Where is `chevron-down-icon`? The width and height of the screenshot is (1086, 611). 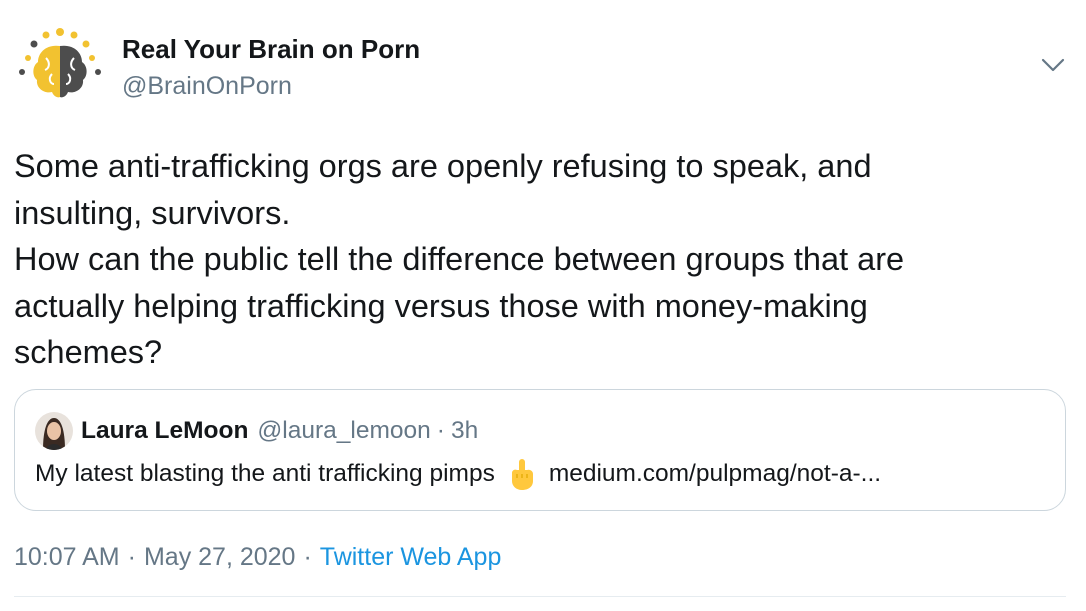
chevron-down-icon is located at coordinates (1053, 65).